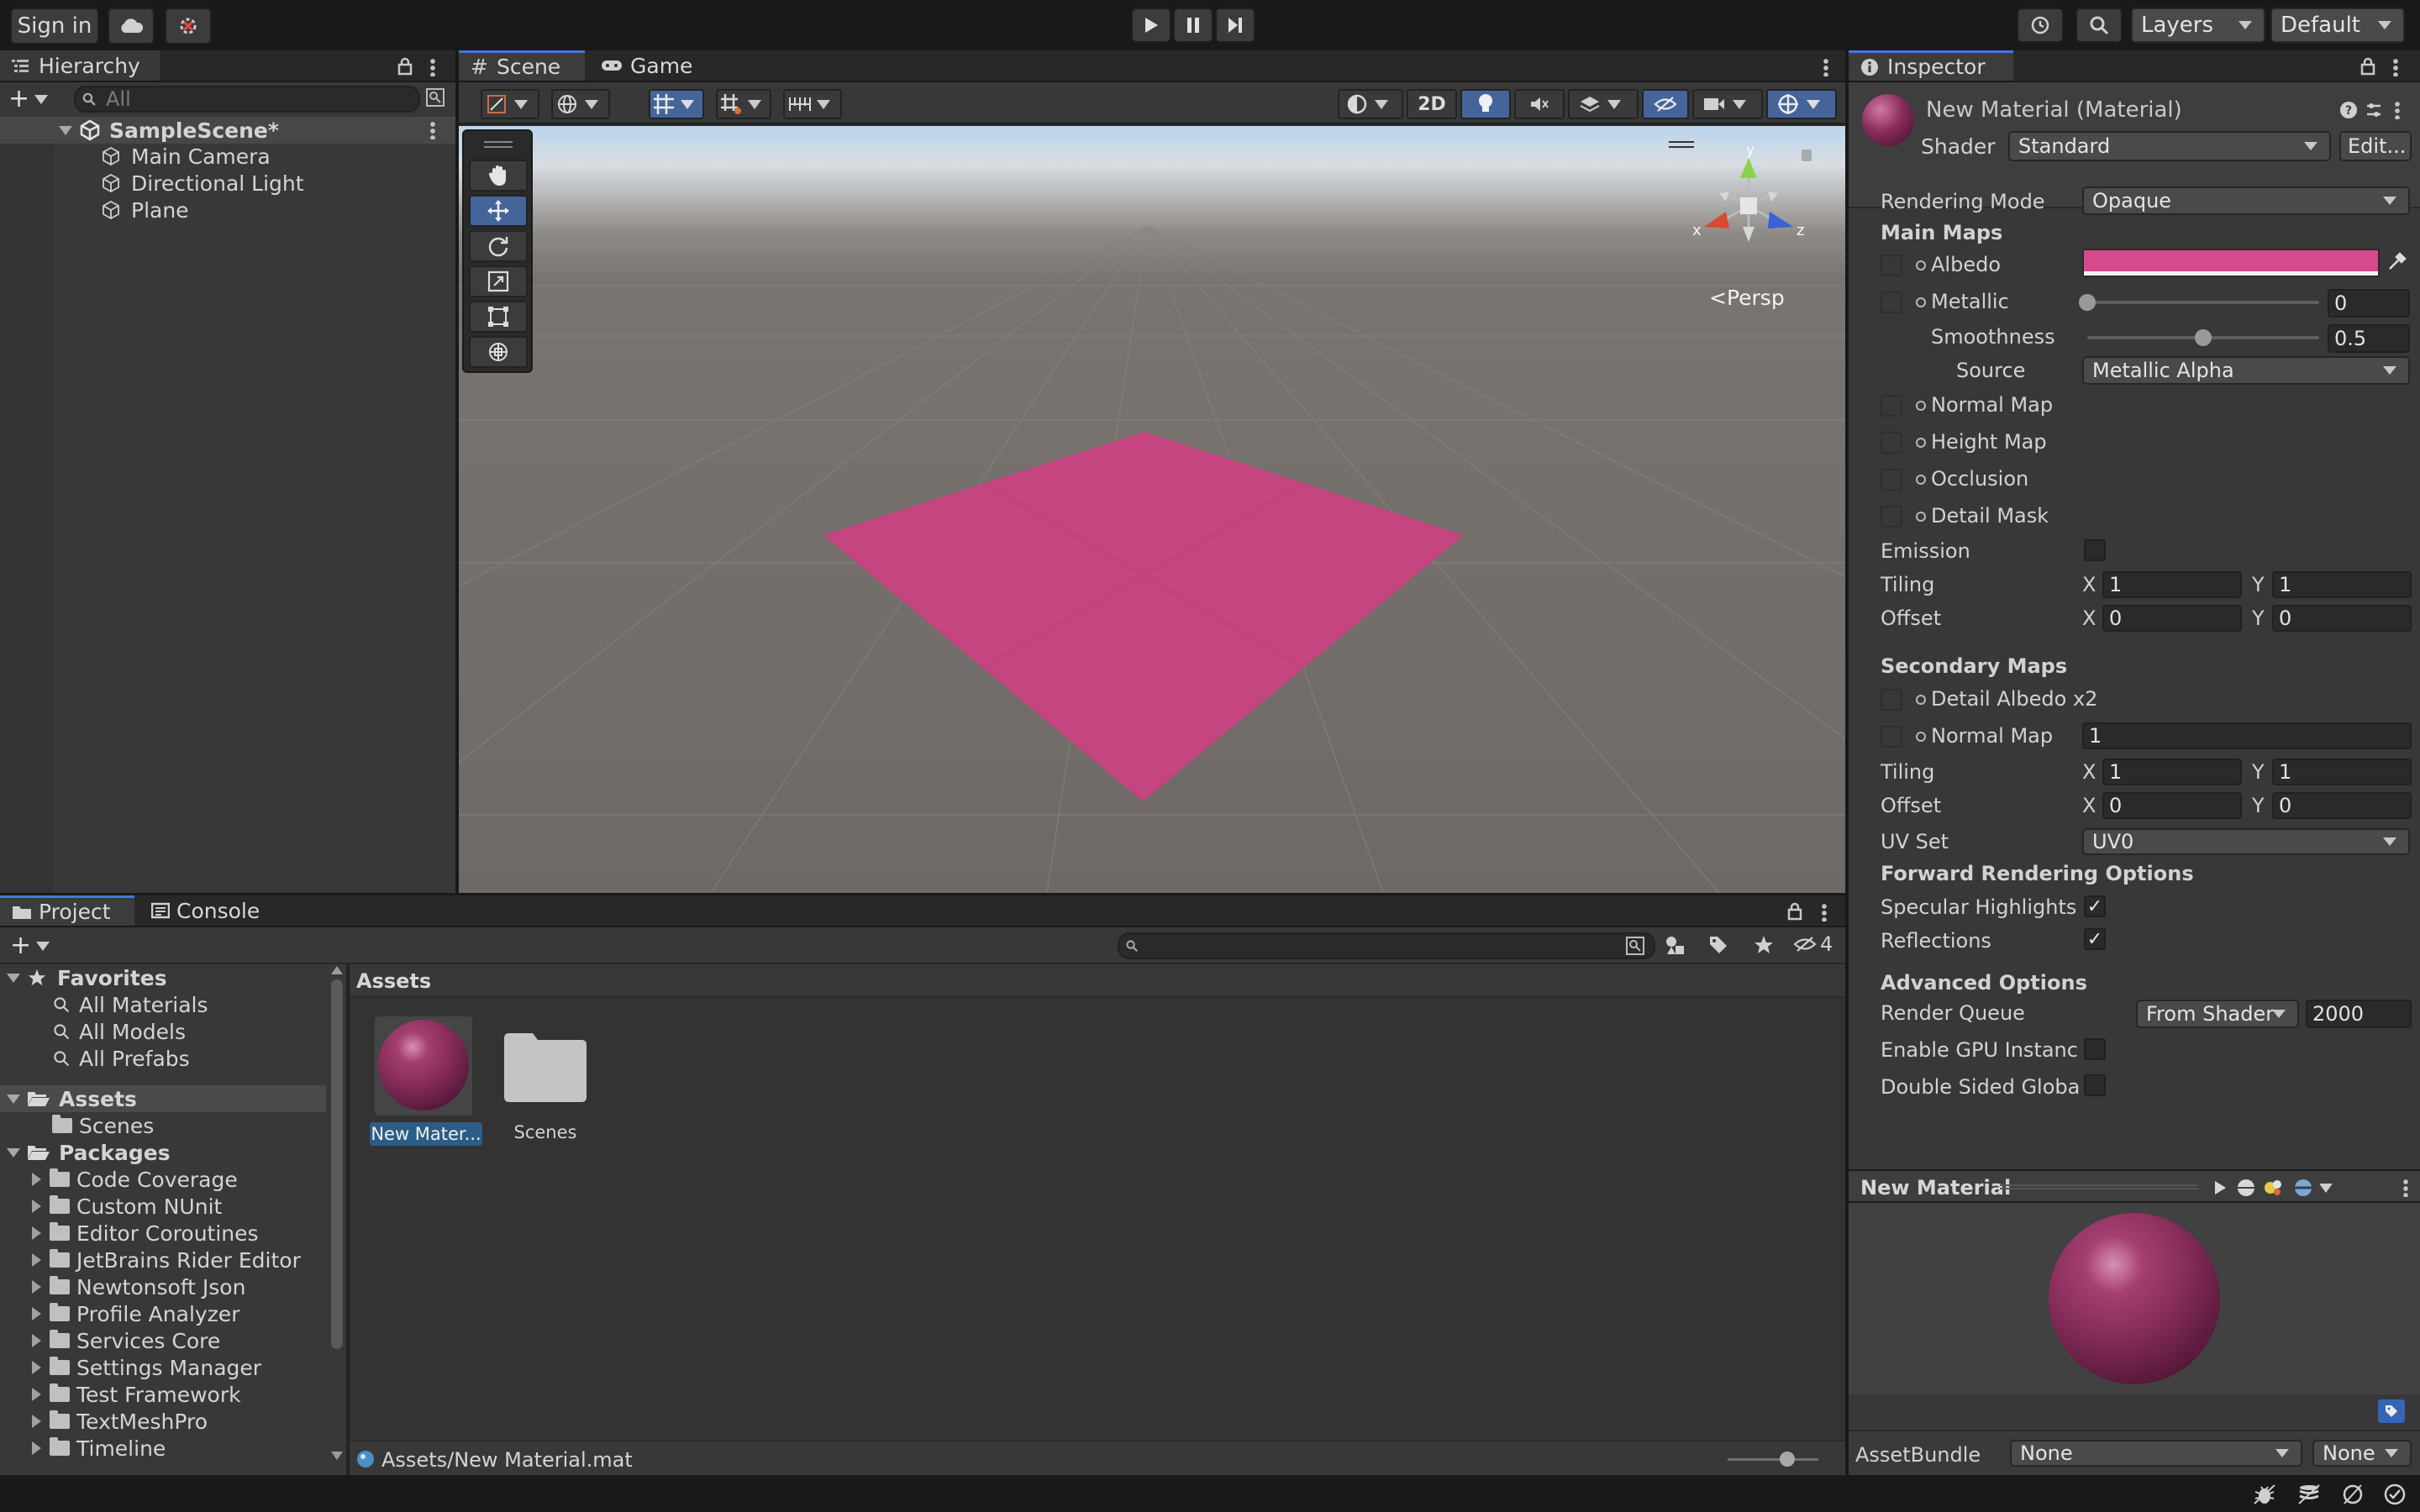  What do you see at coordinates (2041, 25) in the screenshot?
I see `history-button` at bounding box center [2041, 25].